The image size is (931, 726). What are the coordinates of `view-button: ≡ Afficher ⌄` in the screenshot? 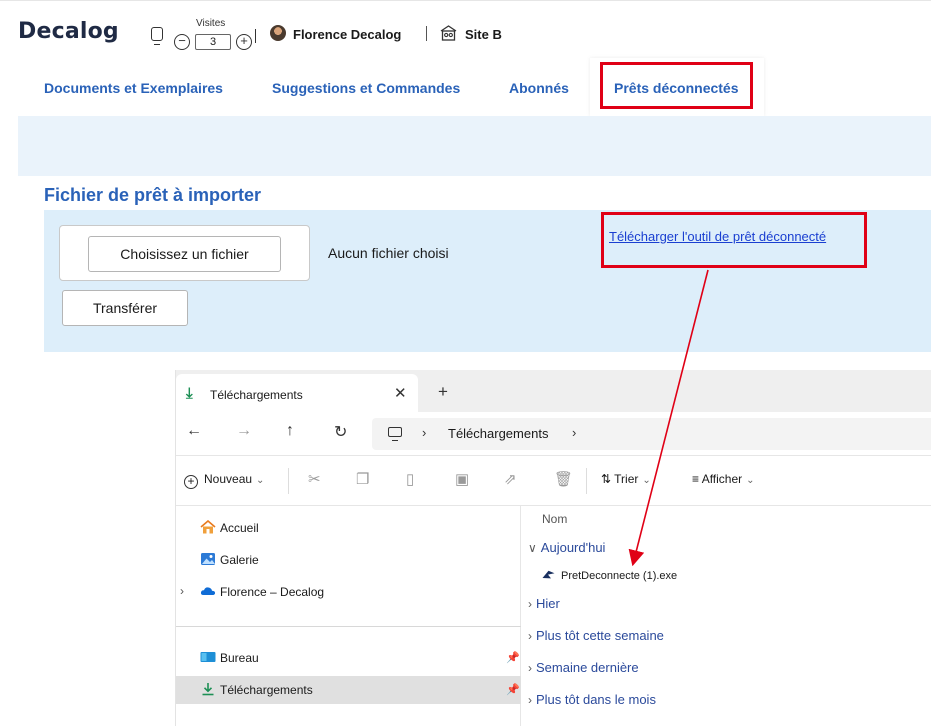 It's located at (723, 479).